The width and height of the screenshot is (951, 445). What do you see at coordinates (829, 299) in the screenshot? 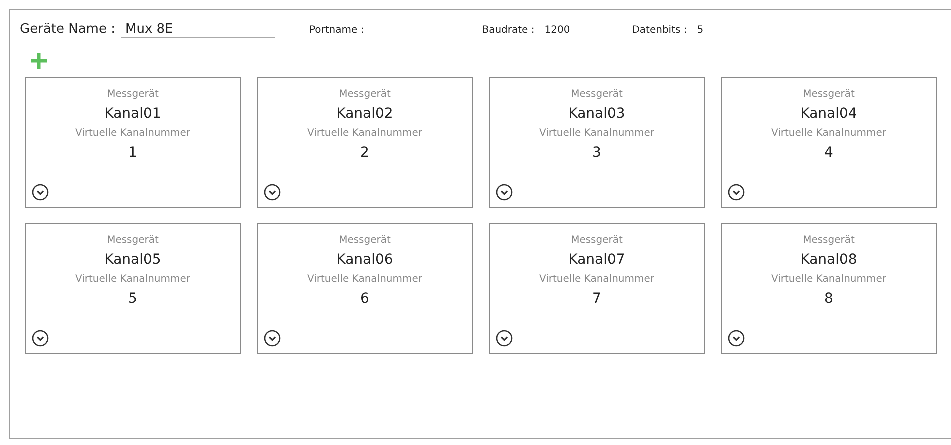
I see `channel-number: 8` at bounding box center [829, 299].